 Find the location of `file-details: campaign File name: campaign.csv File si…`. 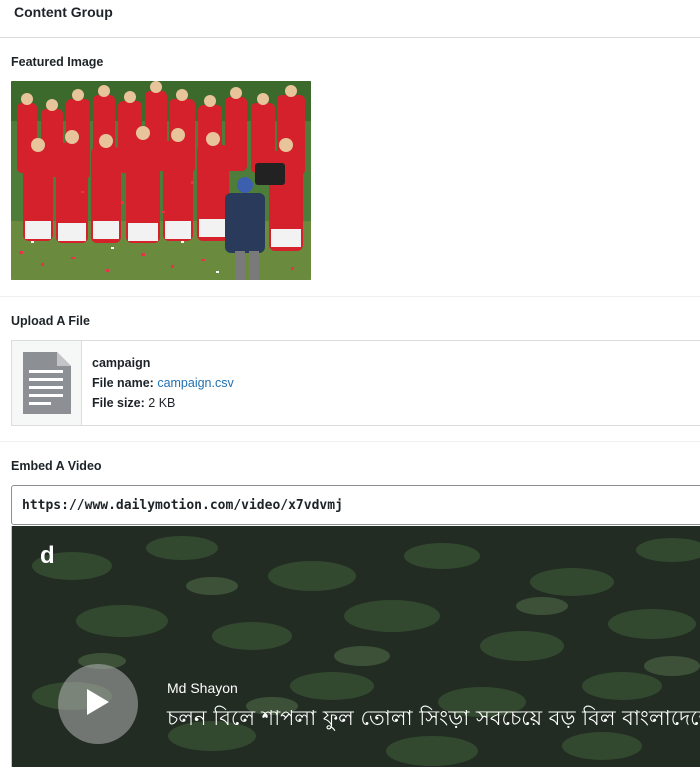

file-details: campaign File name: campaign.csv File si… is located at coordinates (163, 383).